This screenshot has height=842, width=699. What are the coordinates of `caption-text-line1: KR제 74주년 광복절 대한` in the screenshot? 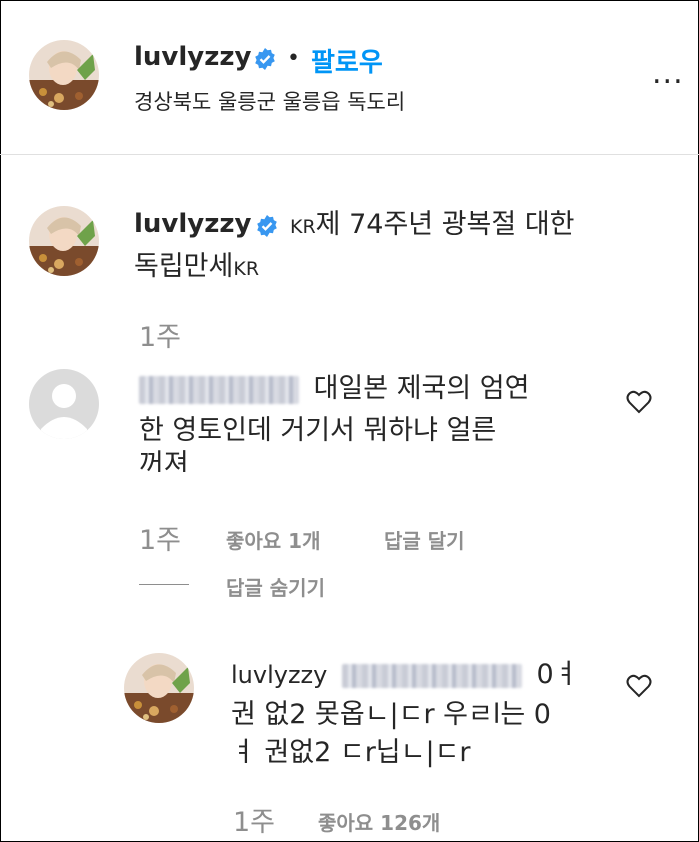 It's located at (432, 226).